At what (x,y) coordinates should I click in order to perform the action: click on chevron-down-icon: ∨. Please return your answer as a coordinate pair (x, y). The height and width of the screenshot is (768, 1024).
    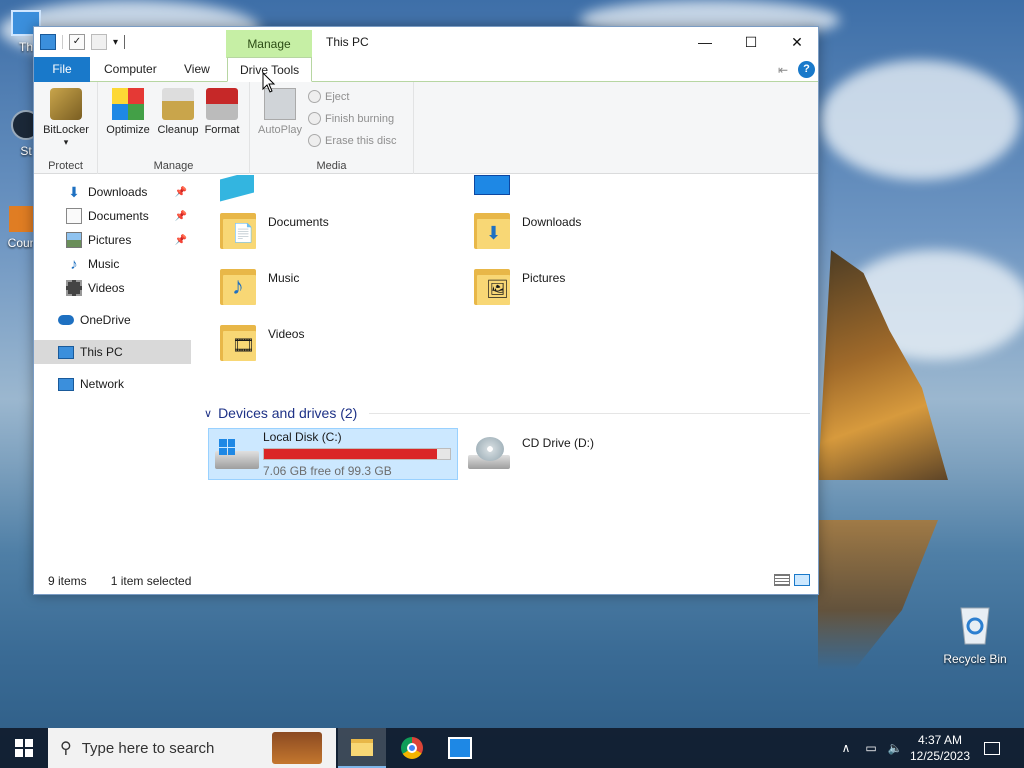
    Looking at the image, I should click on (208, 413).